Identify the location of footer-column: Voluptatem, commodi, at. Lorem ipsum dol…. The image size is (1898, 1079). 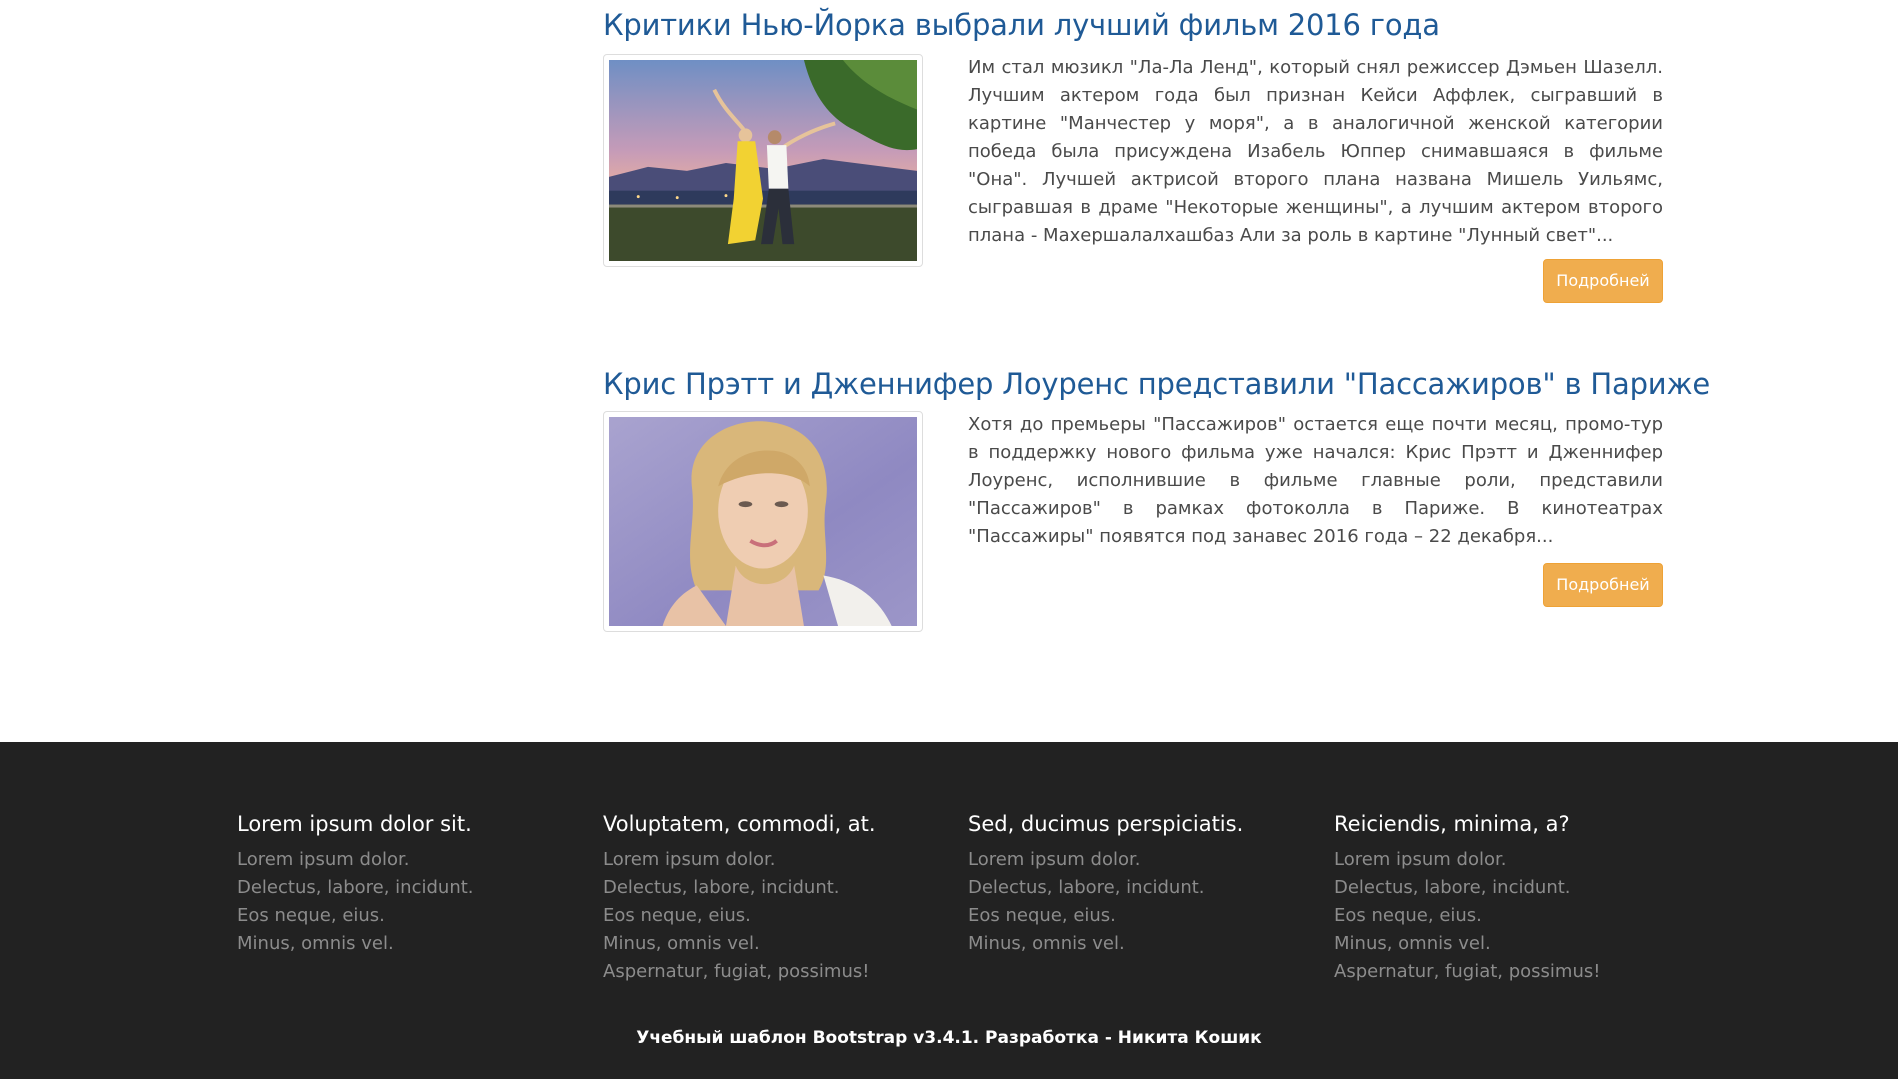
(768, 898).